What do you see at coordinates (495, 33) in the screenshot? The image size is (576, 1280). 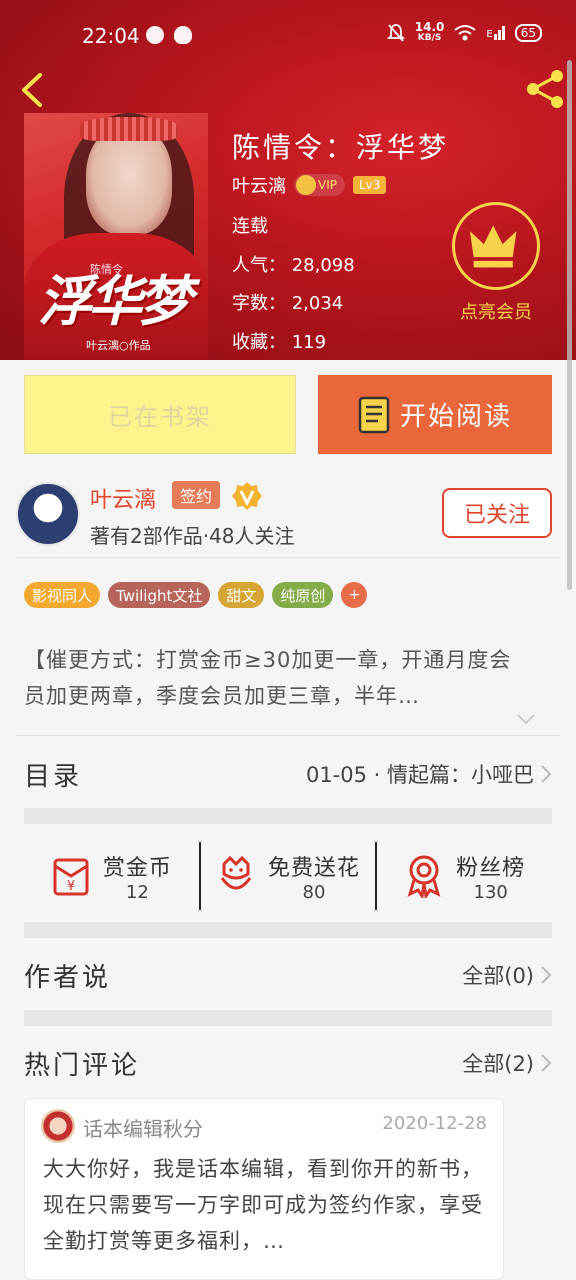 I see `signal-icon: E` at bounding box center [495, 33].